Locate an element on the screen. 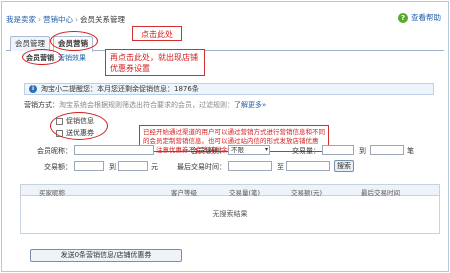 The height and width of the screenshot is (273, 450). notice-text: 淘宝小二提醒您：本月您还剩余促销信息：1876条 is located at coordinates (120, 89).